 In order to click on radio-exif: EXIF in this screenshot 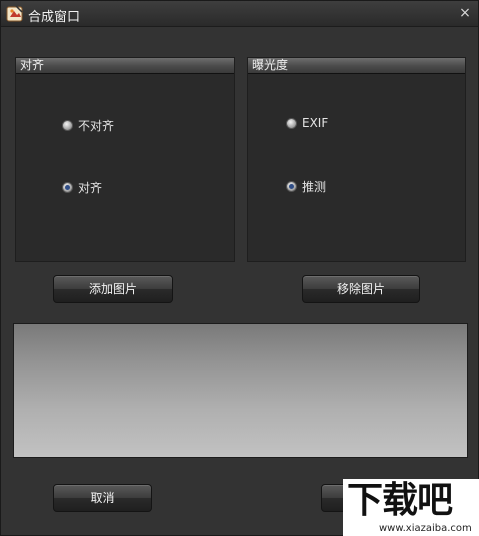, I will do `click(307, 123)`.